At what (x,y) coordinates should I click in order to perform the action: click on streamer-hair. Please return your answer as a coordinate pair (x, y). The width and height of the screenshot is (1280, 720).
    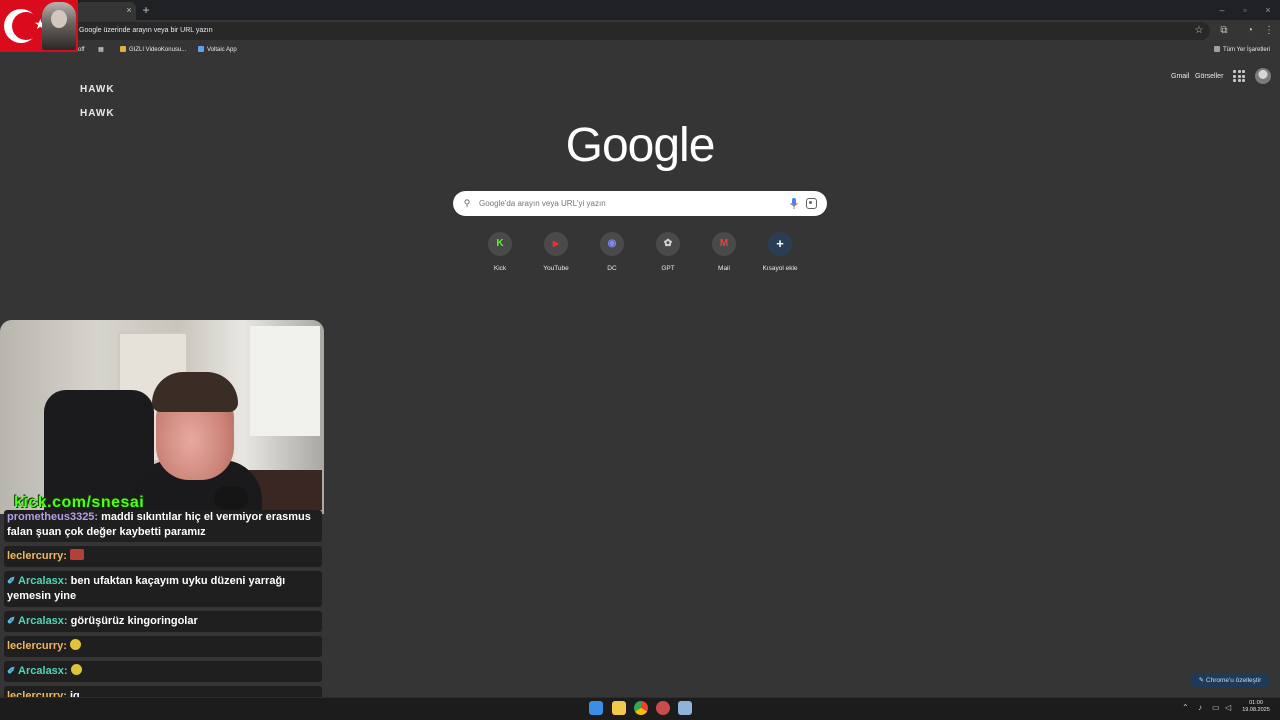
    Looking at the image, I should click on (195, 392).